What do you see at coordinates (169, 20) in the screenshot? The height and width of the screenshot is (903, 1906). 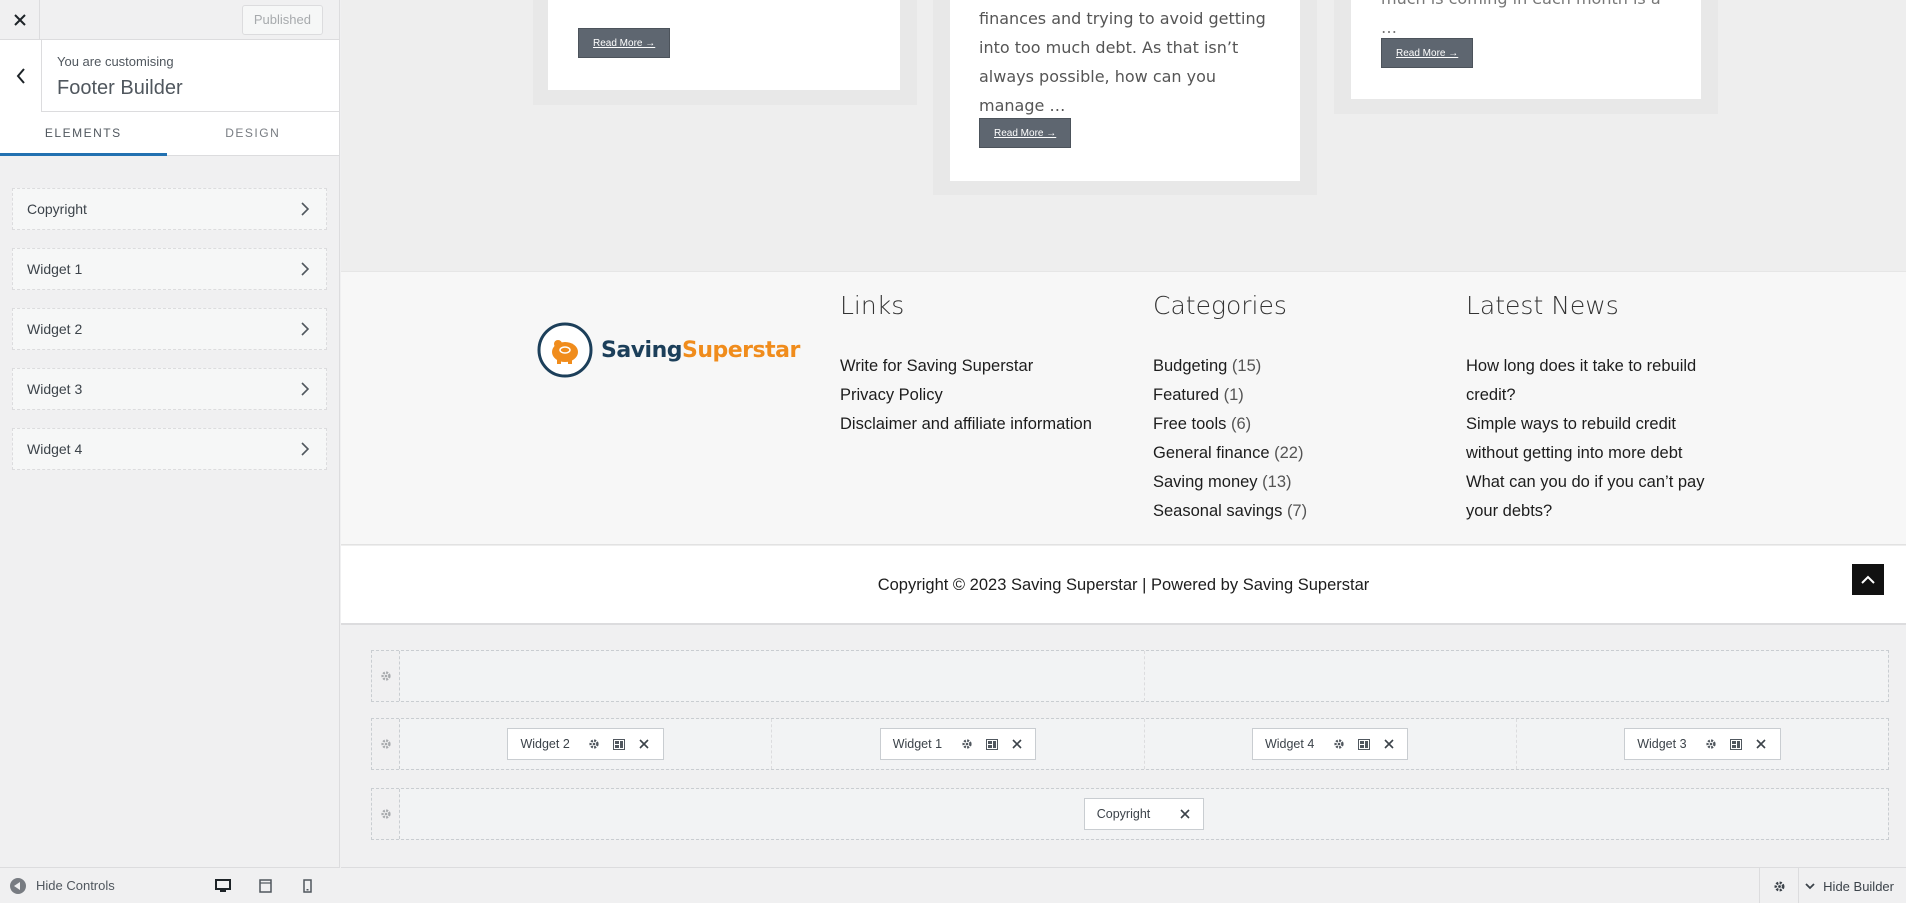 I see `sidebar-header: Published` at bounding box center [169, 20].